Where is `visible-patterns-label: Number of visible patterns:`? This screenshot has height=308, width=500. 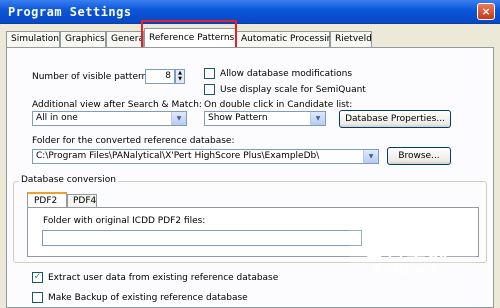 visible-patterns-label: Number of visible patterns: is located at coordinates (93, 77).